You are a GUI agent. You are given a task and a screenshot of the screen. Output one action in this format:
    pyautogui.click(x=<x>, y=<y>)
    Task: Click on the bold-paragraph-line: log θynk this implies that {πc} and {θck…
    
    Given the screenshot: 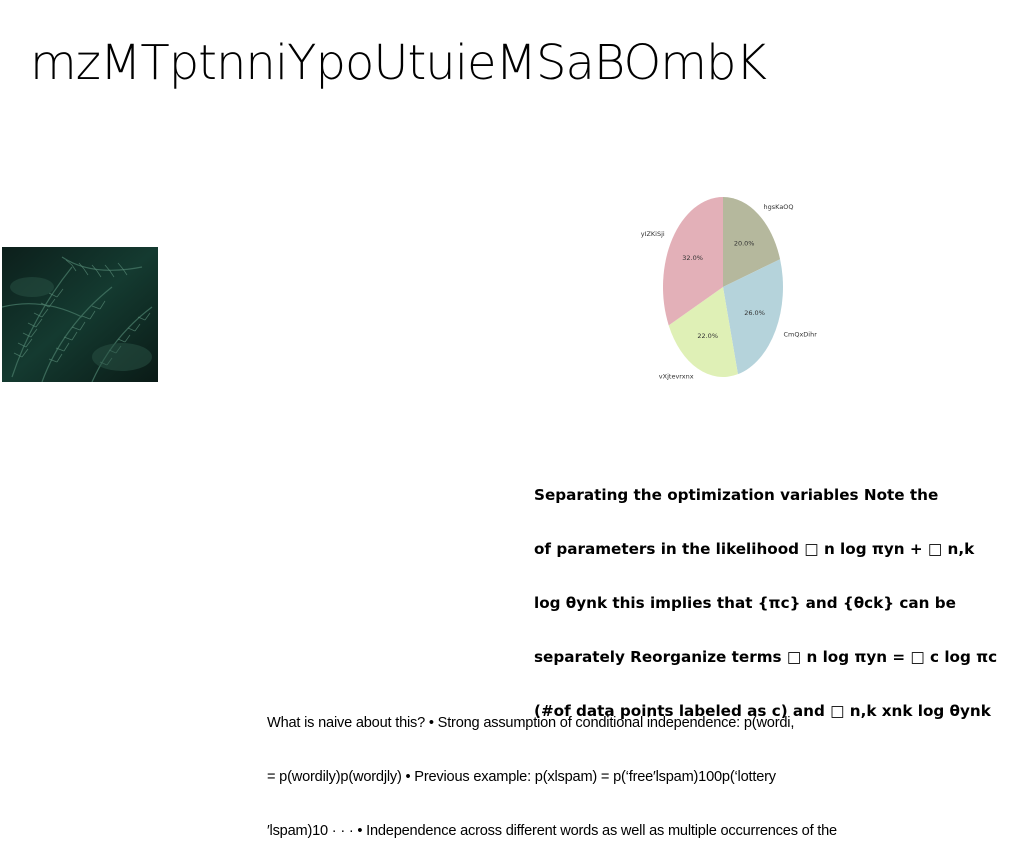 What is the action you would take?
    pyautogui.click(x=745, y=603)
    